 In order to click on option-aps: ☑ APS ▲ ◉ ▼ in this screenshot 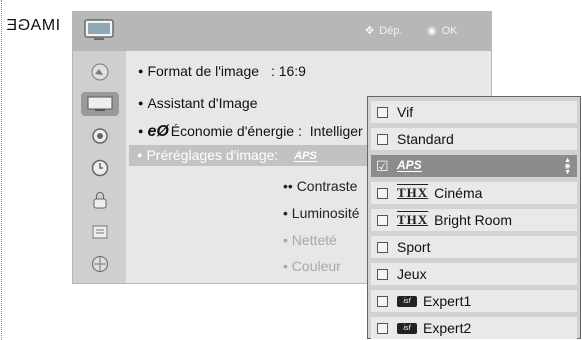, I will do `click(474, 166)`.